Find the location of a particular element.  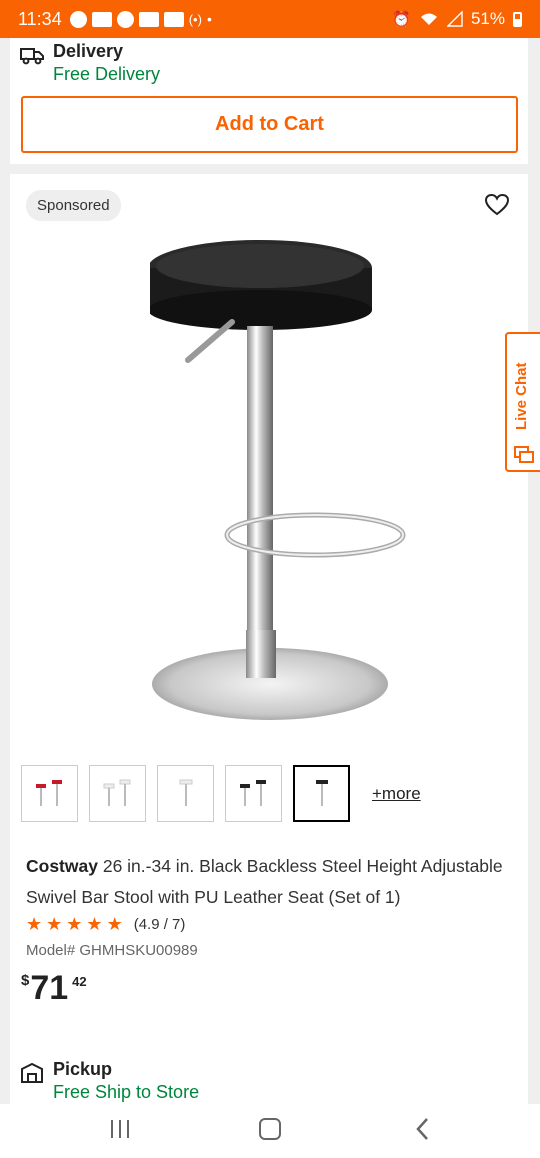

delivery-card: Delivery Free Delivery Add to Cart is located at coordinates (269, 101).